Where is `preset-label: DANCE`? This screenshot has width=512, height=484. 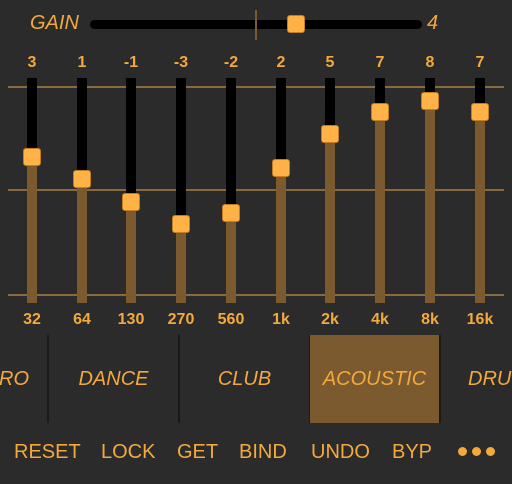
preset-label: DANCE is located at coordinates (113, 378).